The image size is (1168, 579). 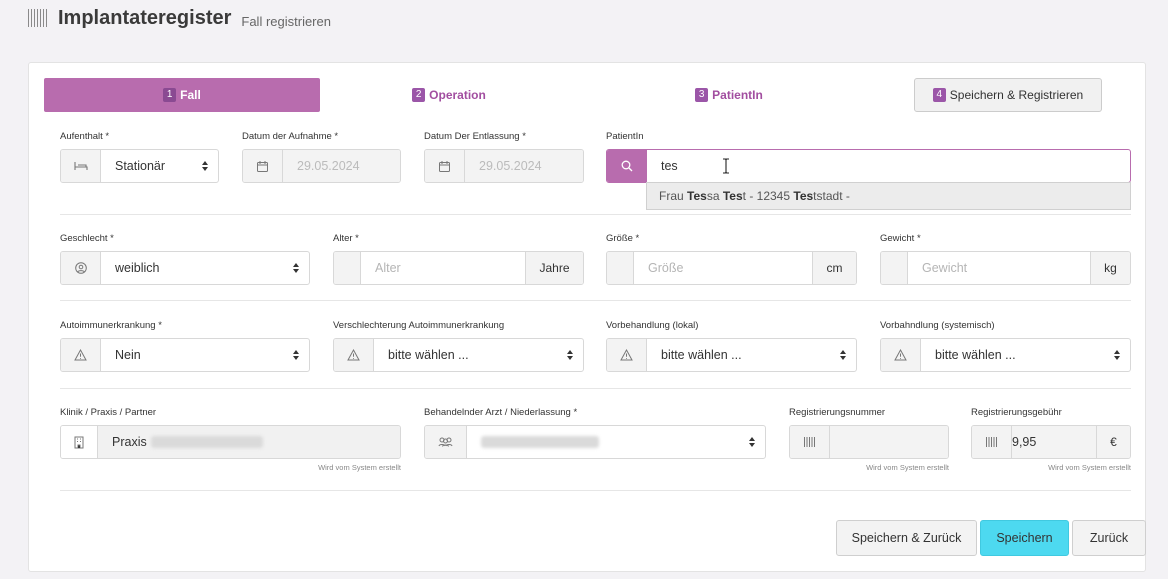 What do you see at coordinates (713, 196) in the screenshot?
I see `suggestion-text: sa` at bounding box center [713, 196].